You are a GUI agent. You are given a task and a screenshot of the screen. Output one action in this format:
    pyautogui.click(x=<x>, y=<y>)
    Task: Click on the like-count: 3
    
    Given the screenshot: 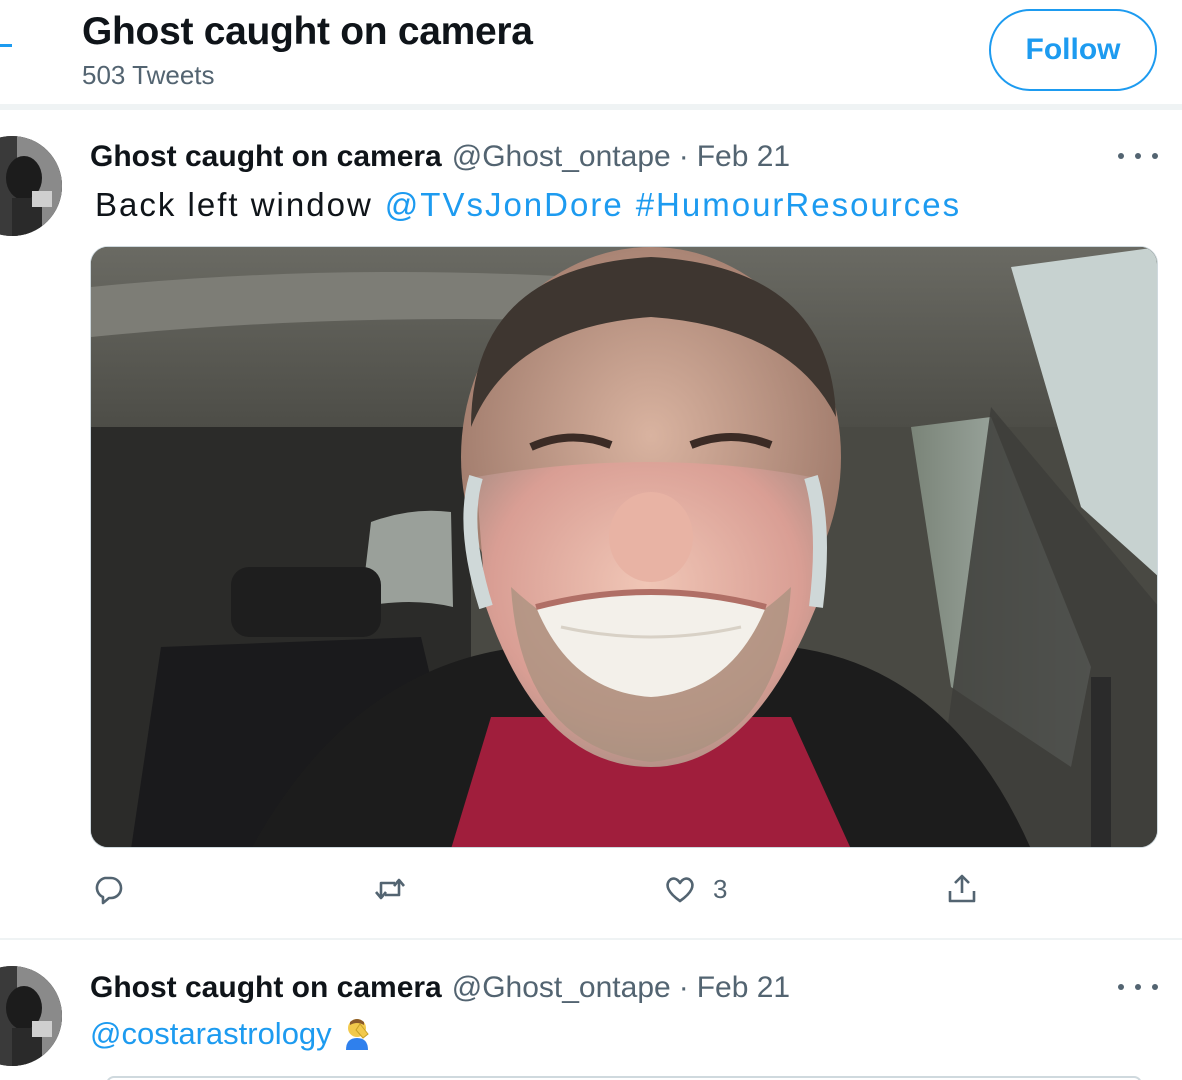 What is the action you would take?
    pyautogui.click(x=720, y=888)
    